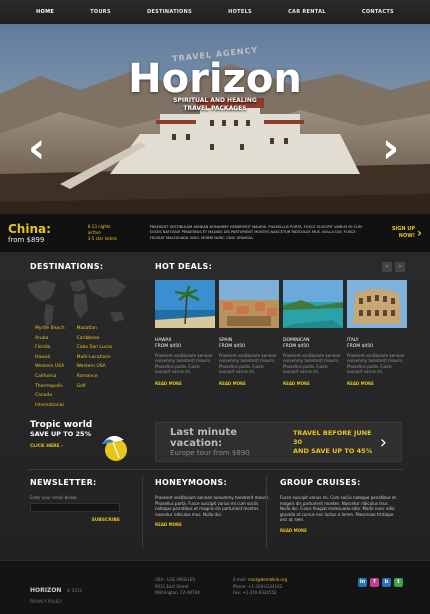 The height and width of the screenshot is (614, 430). Describe the element at coordinates (45, 12) in the screenshot. I see `nav-home: HOME` at that location.